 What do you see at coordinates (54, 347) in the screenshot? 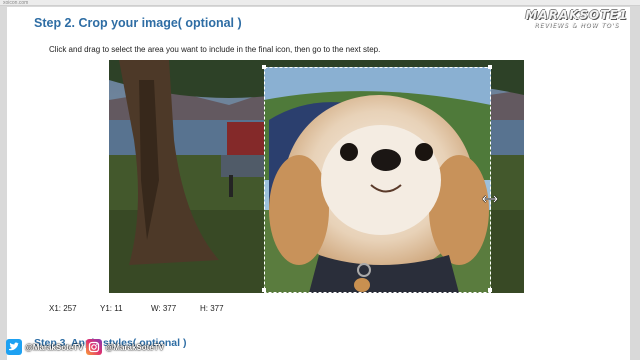
I see `twitter-handle: @MarakSoteTV` at bounding box center [54, 347].